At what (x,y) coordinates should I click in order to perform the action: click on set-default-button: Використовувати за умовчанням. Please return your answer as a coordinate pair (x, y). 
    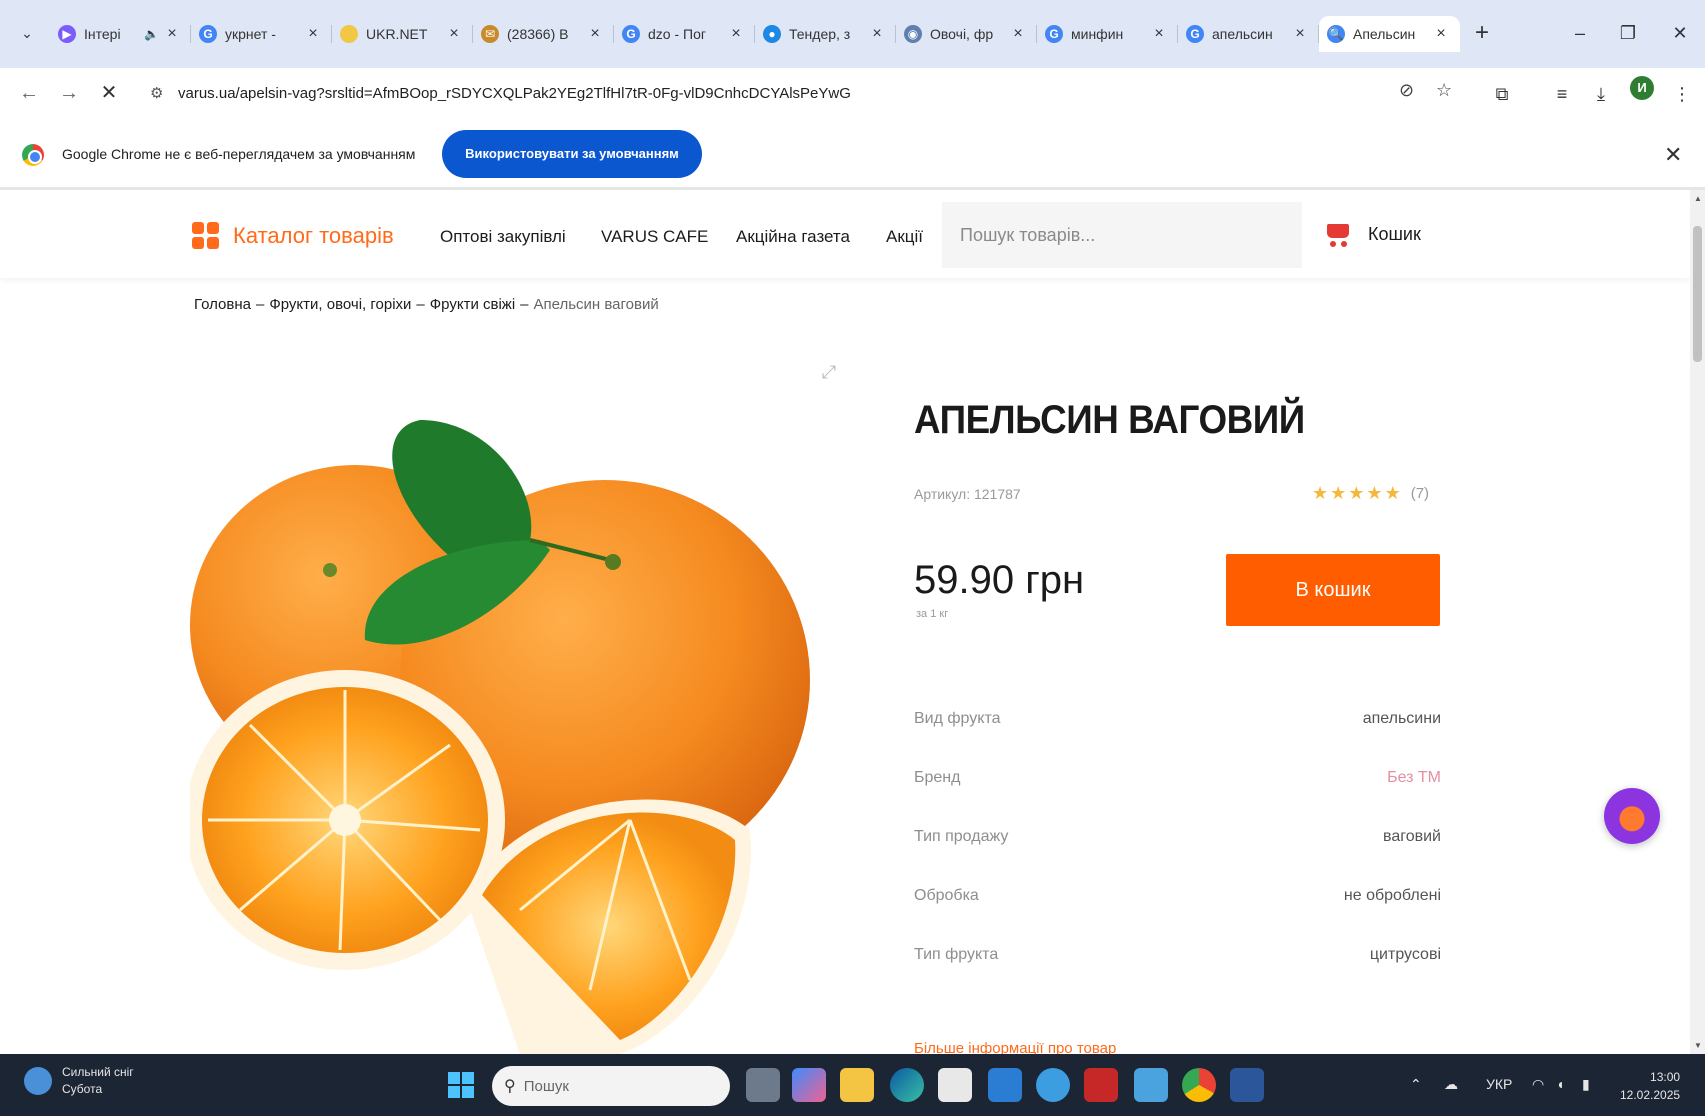
    Looking at the image, I should click on (572, 154).